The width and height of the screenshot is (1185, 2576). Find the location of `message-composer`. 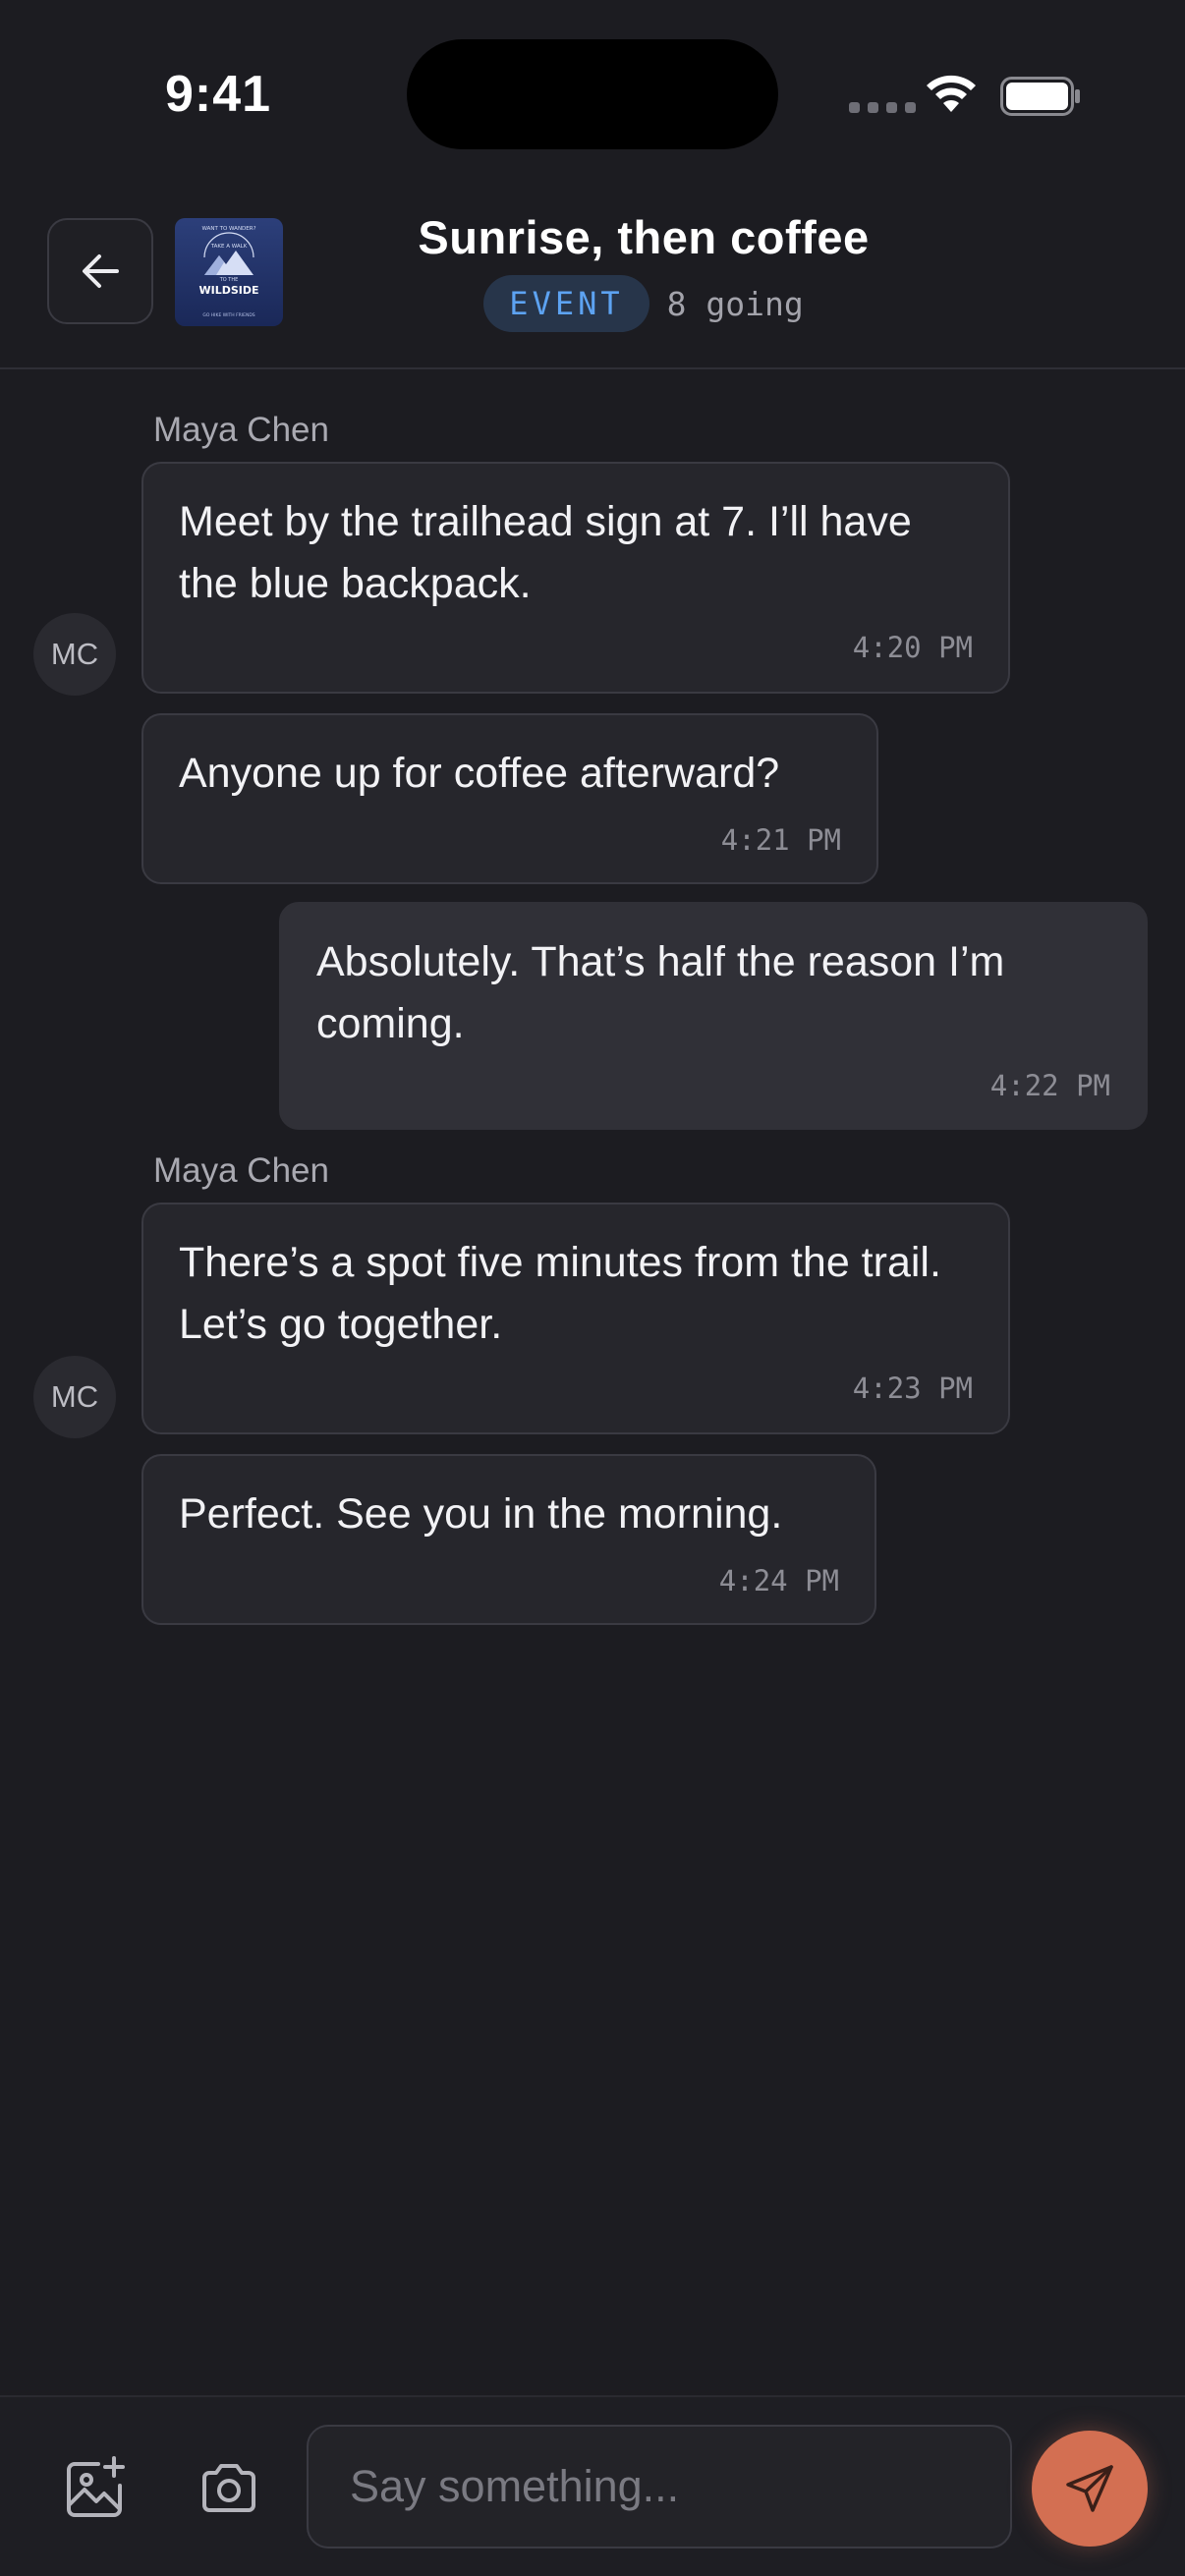

message-composer is located at coordinates (592, 2485).